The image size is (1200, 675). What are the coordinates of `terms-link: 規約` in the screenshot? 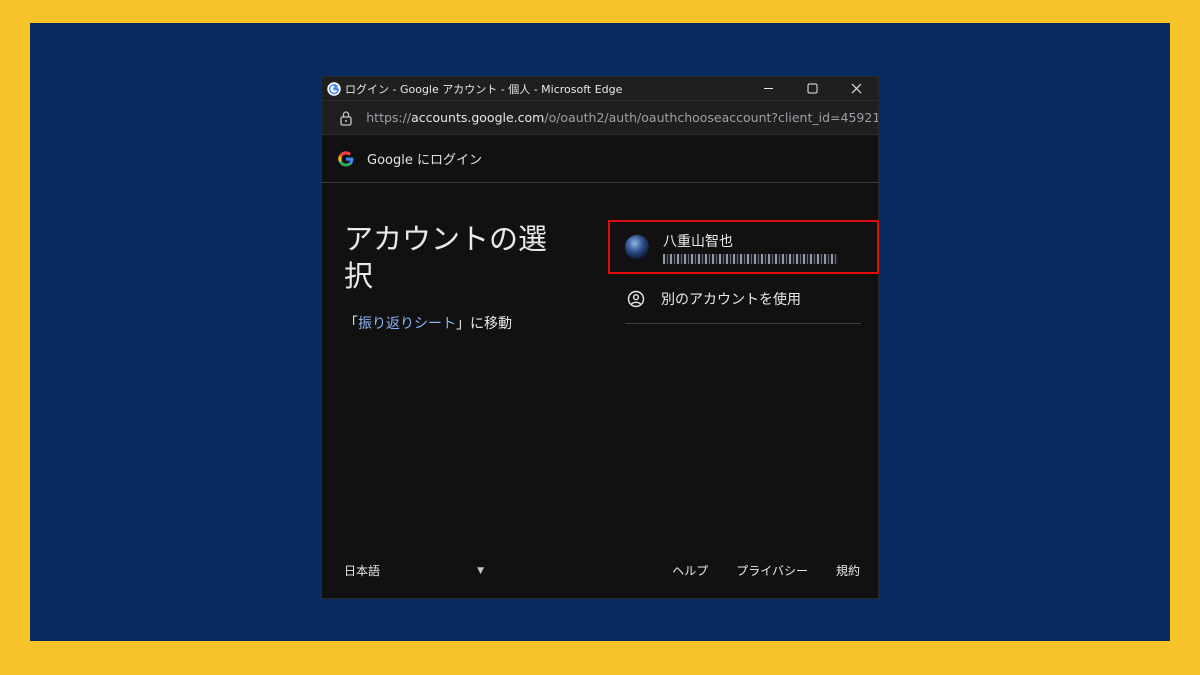 It's located at (848, 570).